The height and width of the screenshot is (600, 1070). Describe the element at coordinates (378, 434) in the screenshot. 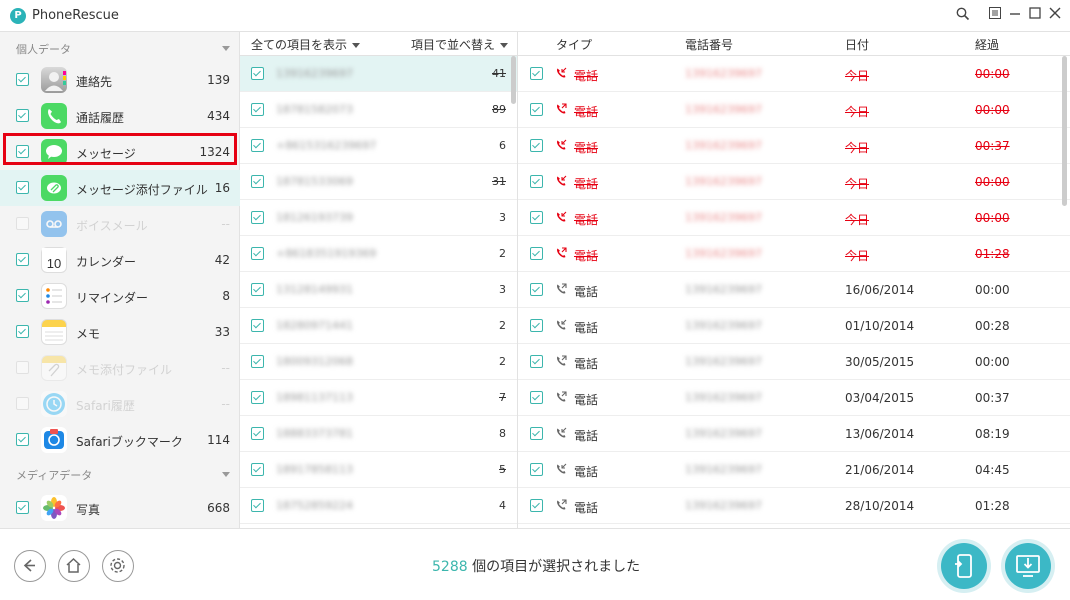

I see `contact-row: 18883373781 8` at that location.